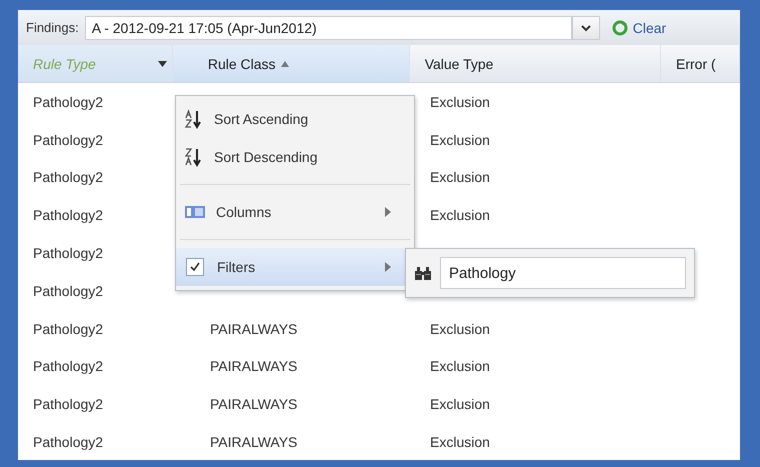  Describe the element at coordinates (328, 28) in the screenshot. I see `findings-combo: A - 2012-09-21 17:05 (Apr-Jun2012)` at that location.